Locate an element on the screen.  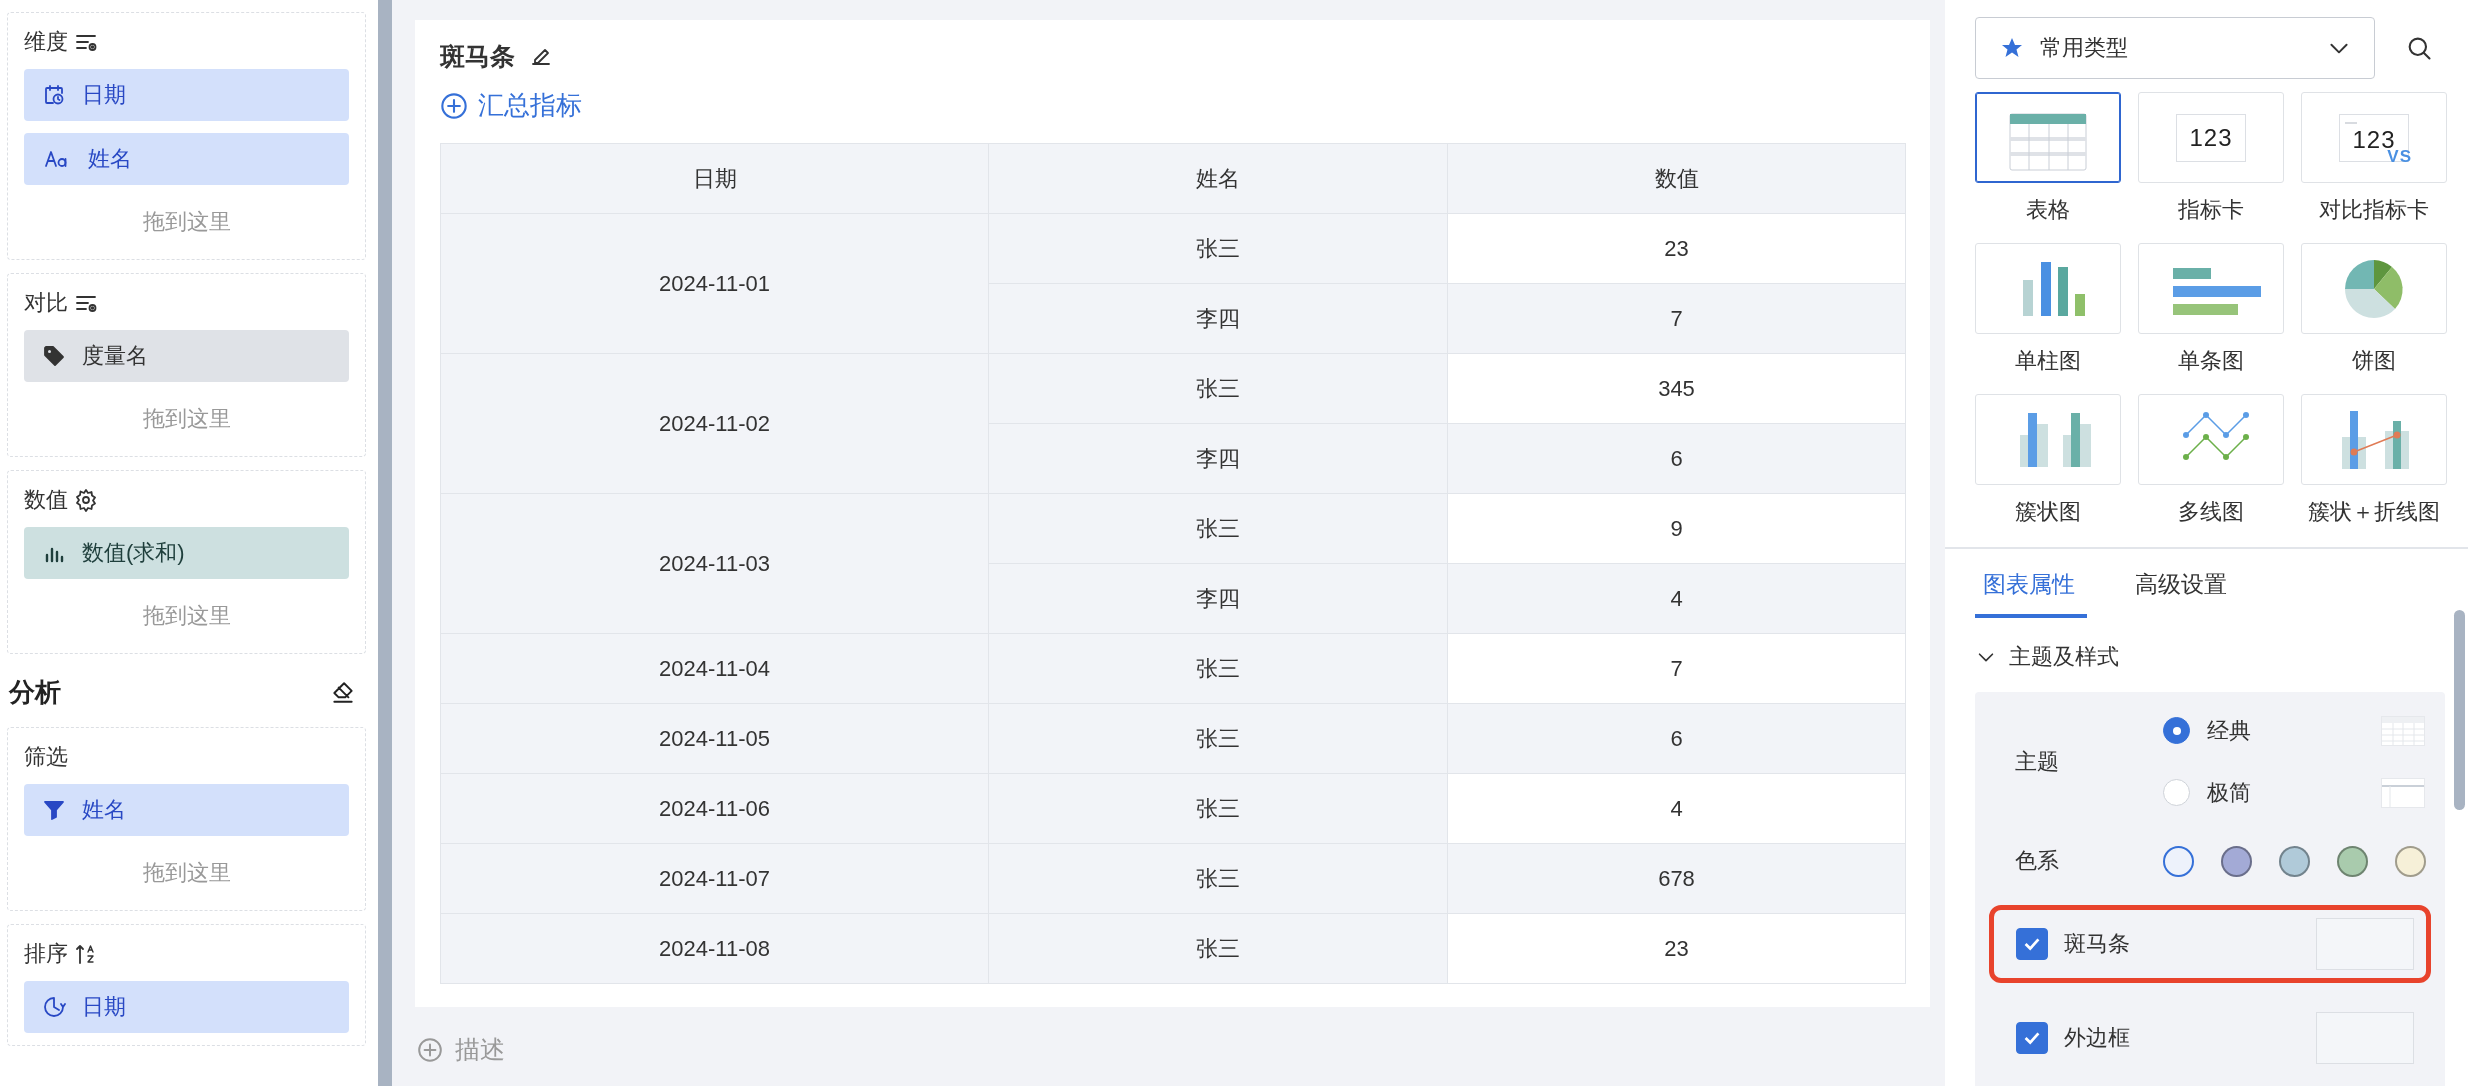
column-header: 姓名 is located at coordinates (1218, 178).